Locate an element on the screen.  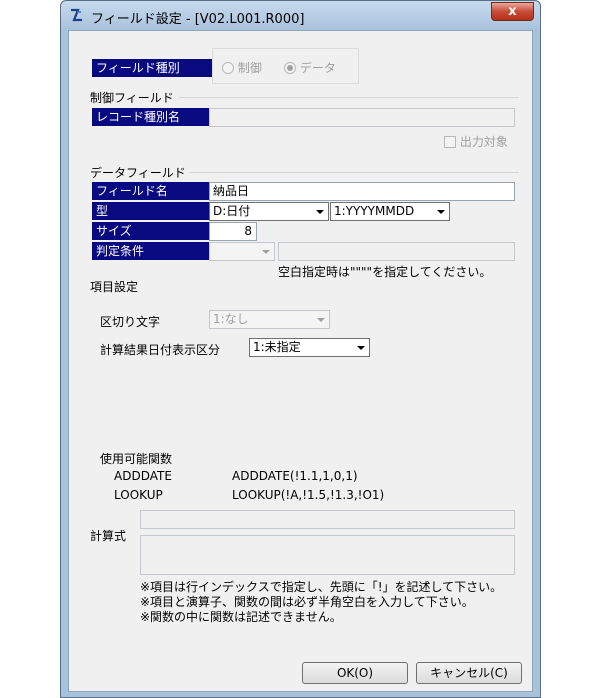
radio-control-icon is located at coordinates (228, 68).